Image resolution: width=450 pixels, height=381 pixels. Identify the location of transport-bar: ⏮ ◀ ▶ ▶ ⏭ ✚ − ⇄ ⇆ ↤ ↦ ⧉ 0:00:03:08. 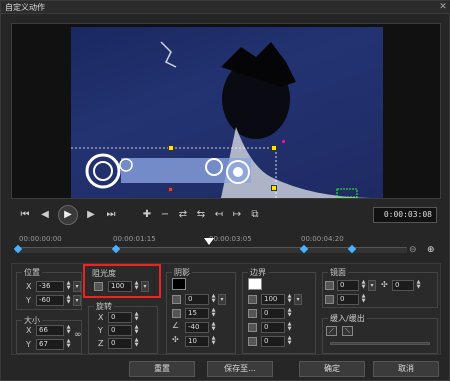
(226, 216).